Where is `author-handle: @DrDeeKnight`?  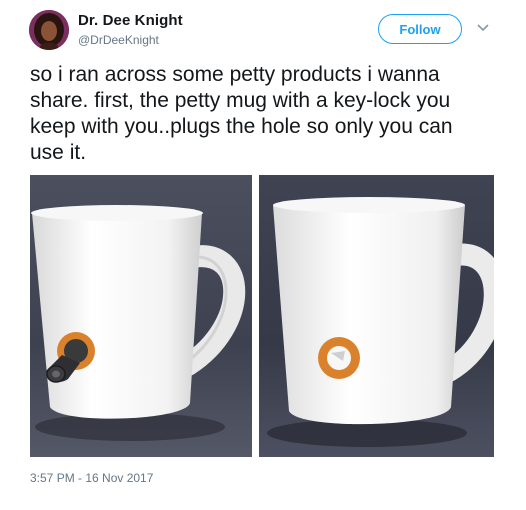
author-handle: @DrDeeKnight is located at coordinates (118, 40).